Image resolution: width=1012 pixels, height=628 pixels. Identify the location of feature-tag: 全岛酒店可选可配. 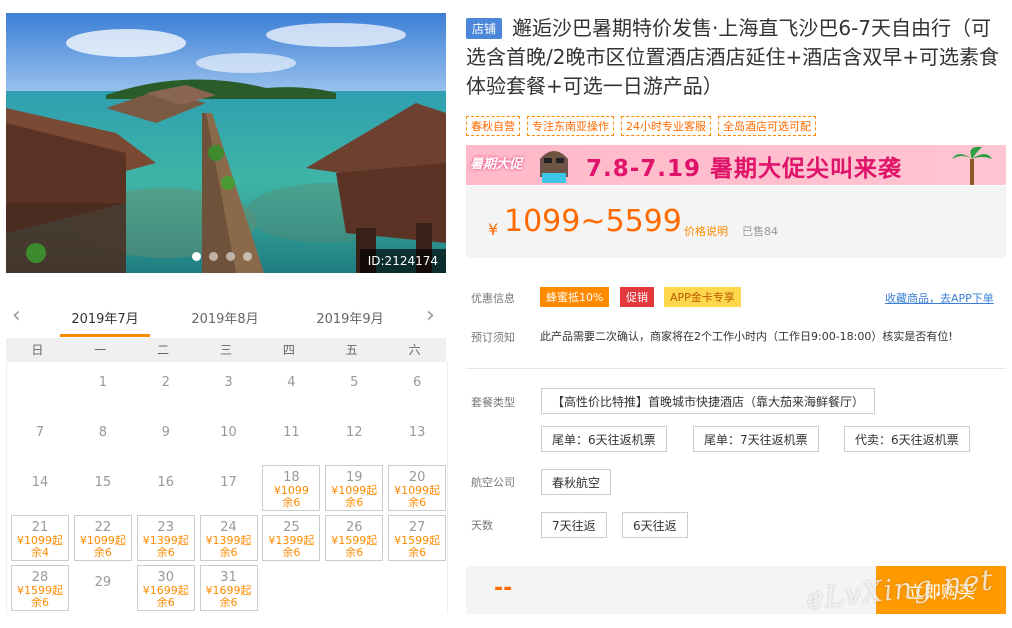
(767, 126).